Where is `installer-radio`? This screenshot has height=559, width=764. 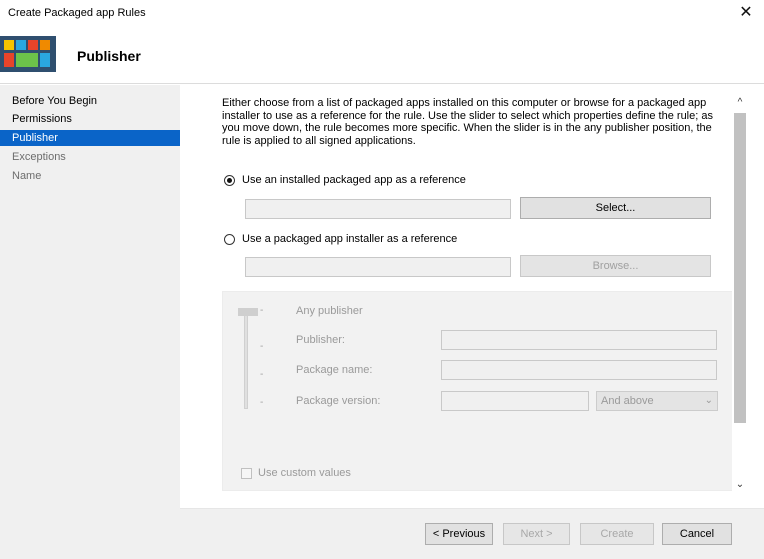
installer-radio is located at coordinates (229, 239).